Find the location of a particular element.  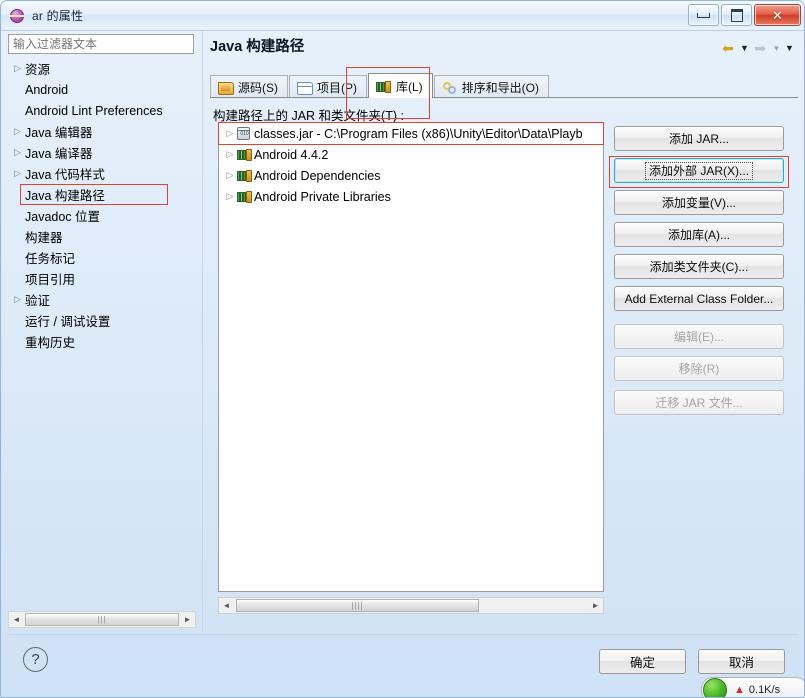

forward-arrow-icon: ➡ is located at coordinates (760, 48).